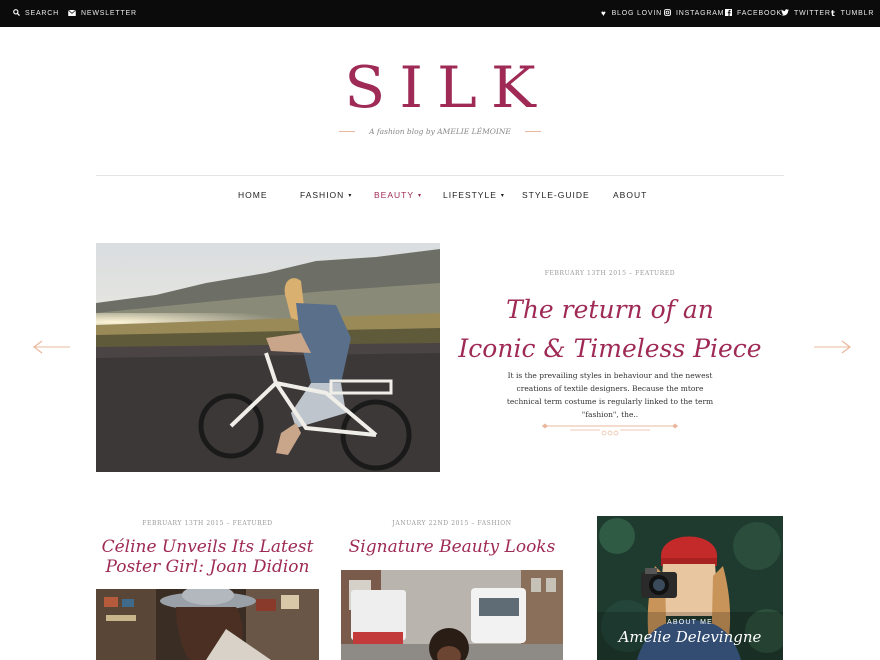  I want to click on card-post-title: Signature Beauty Looks, so click(452, 547).